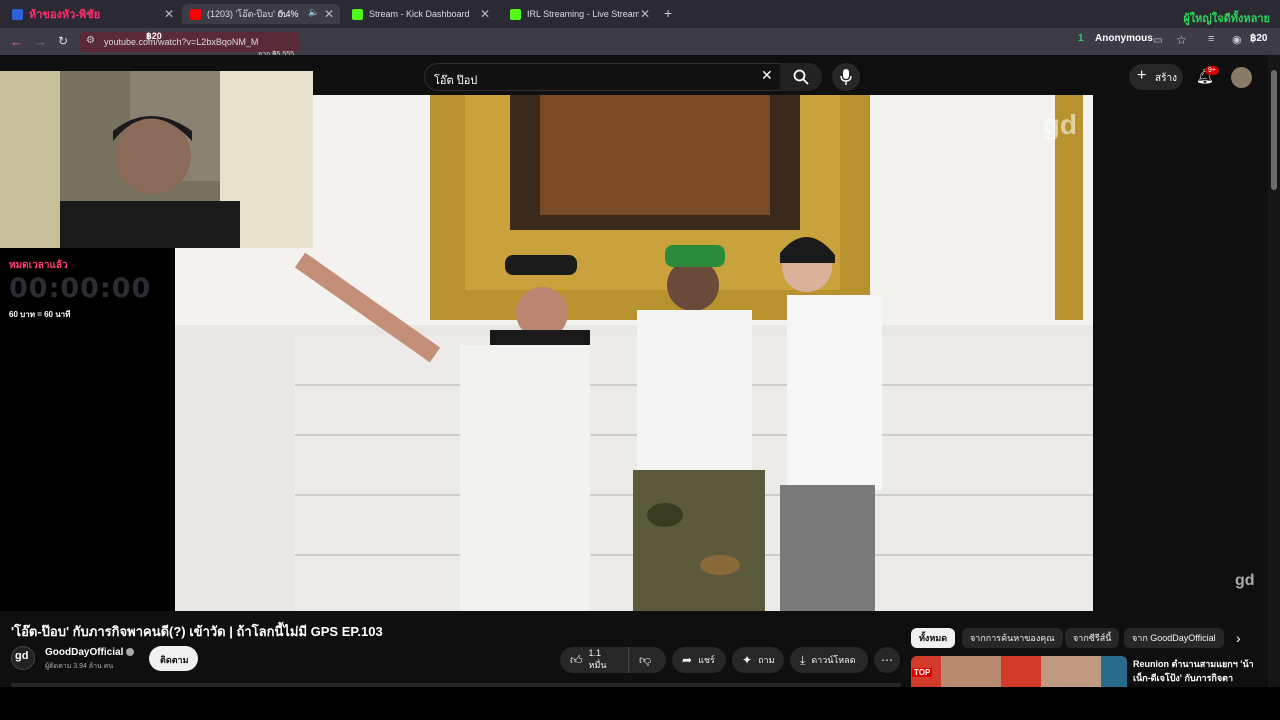  I want to click on recommended-thumbnail: TOP, so click(1019, 671).